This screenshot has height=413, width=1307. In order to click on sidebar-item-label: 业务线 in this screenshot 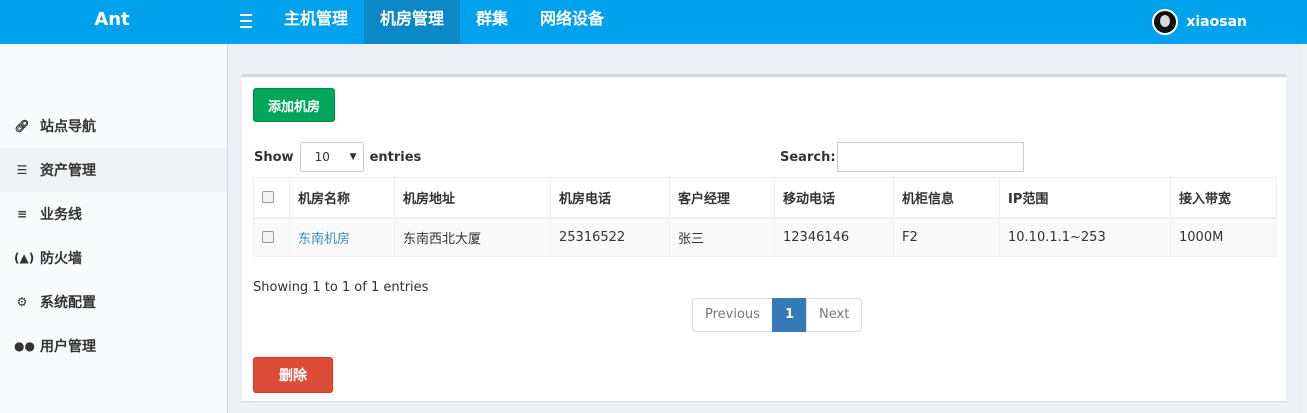, I will do `click(61, 215)`.